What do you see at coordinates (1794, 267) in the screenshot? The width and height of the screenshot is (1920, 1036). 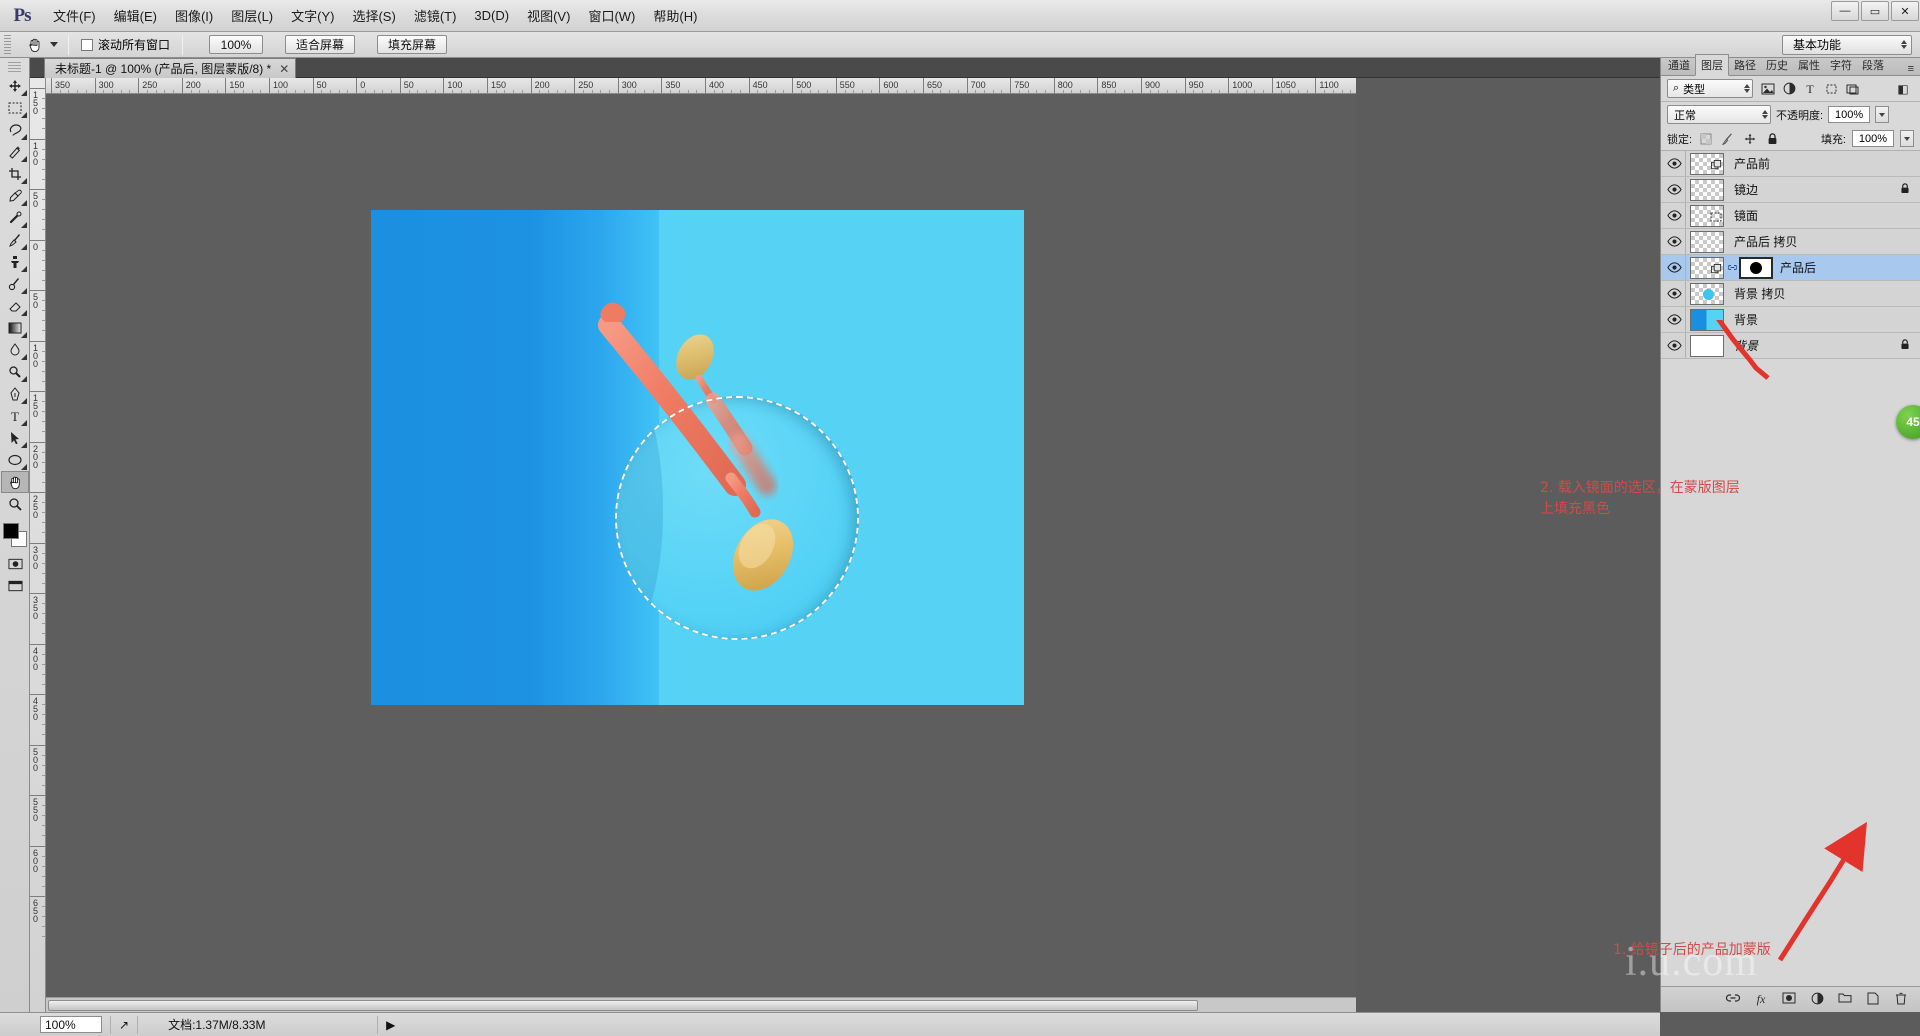 I see `layer-name: 产品后` at bounding box center [1794, 267].